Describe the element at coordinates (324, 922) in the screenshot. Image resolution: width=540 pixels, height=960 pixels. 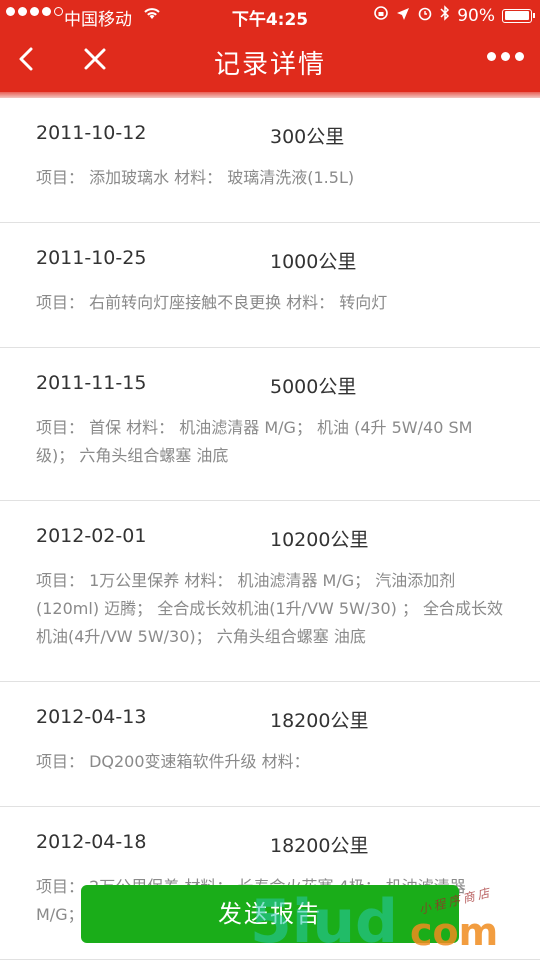
I see `watermark-logo: 5iud` at that location.